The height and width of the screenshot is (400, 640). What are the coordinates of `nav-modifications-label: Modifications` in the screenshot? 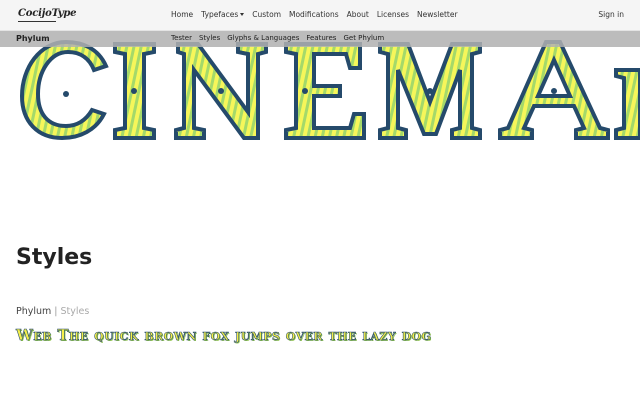 It's located at (314, 14).